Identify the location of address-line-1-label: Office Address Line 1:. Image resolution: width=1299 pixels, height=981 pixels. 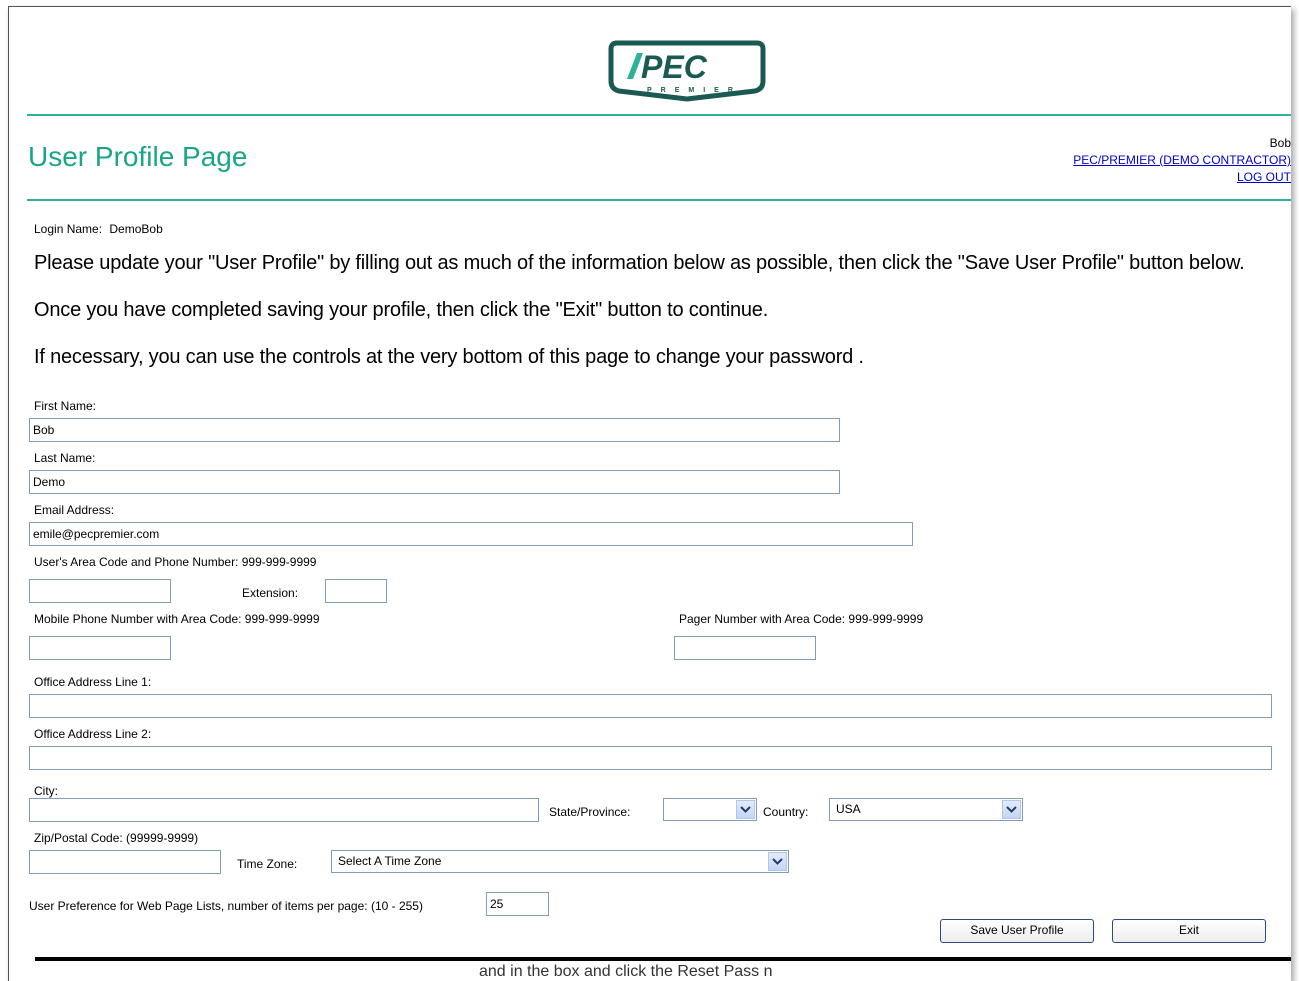
(93, 682).